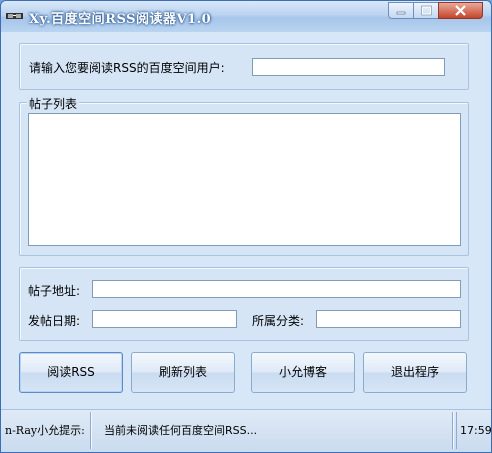  Describe the element at coordinates (46, 430) in the screenshot. I see `status-prefix: n-Ray小允提示:` at that location.